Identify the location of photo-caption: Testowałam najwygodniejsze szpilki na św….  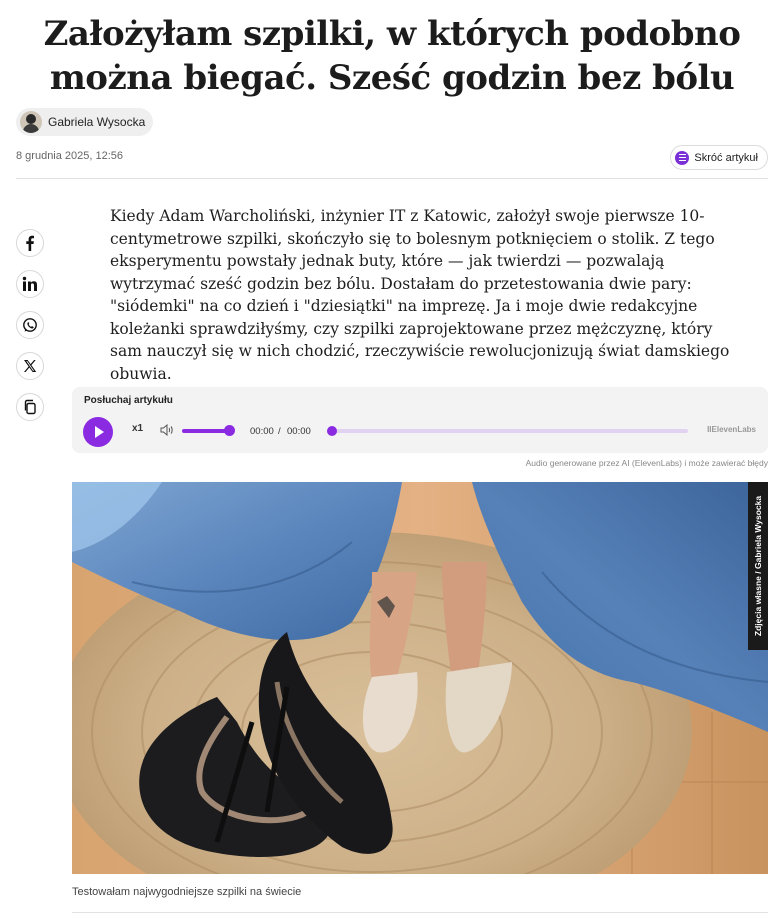
(187, 892).